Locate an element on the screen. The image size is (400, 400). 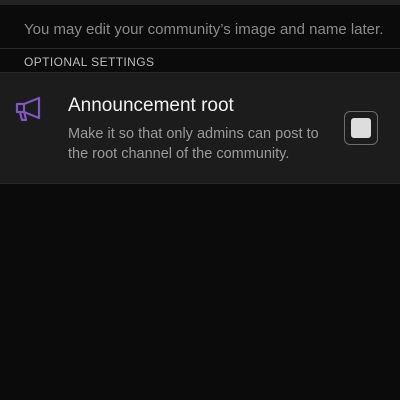
section-label-optional-settings: OPTIONAL SETTINGS is located at coordinates (89, 62).